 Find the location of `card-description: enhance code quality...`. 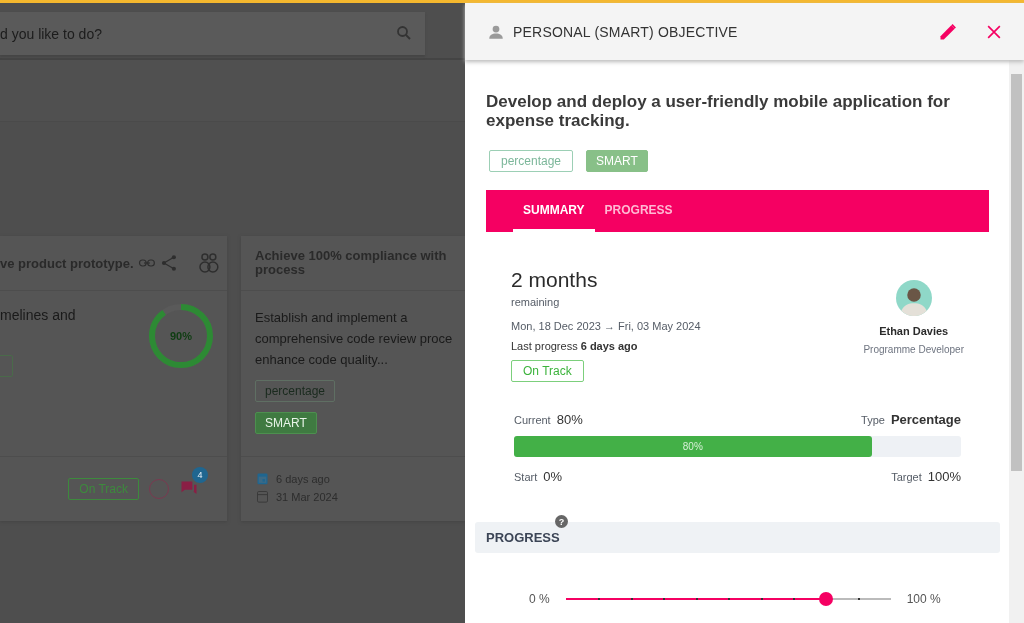

card-description: enhance code quality... is located at coordinates (322, 360).